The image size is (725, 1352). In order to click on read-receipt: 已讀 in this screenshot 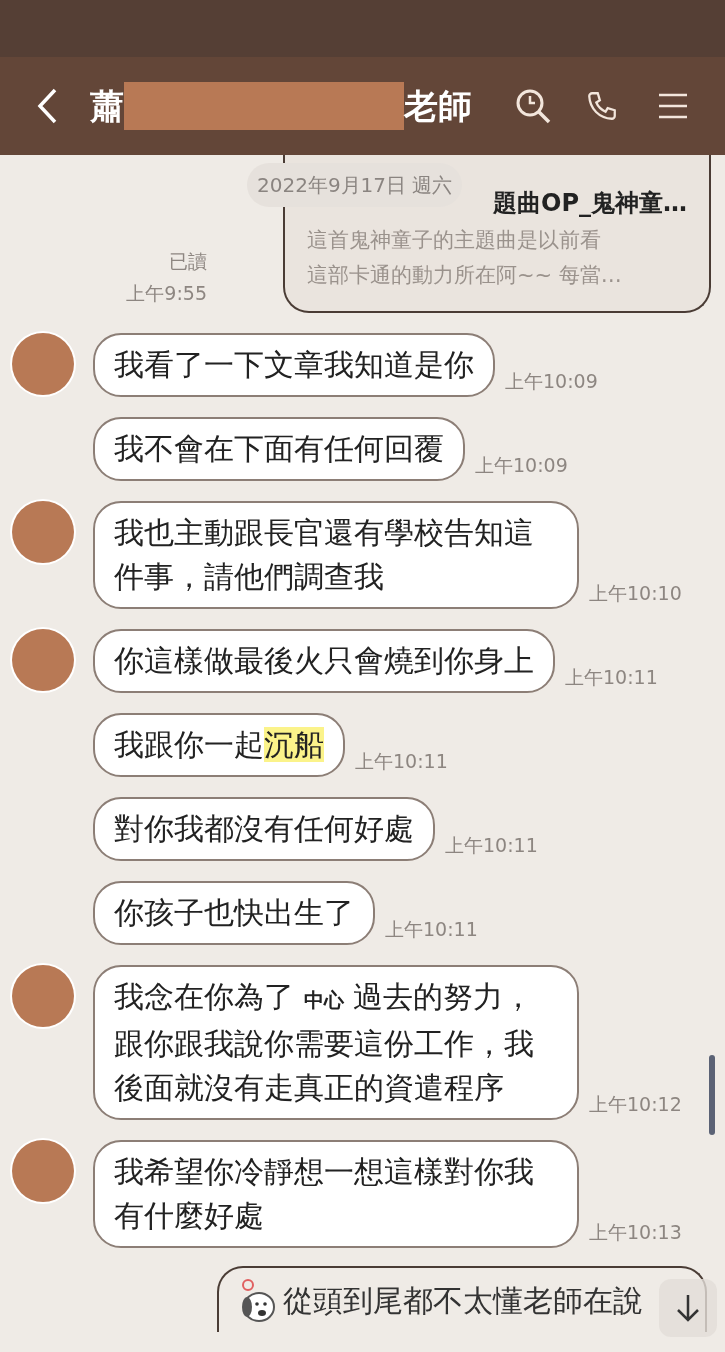, I will do `click(188, 261)`.